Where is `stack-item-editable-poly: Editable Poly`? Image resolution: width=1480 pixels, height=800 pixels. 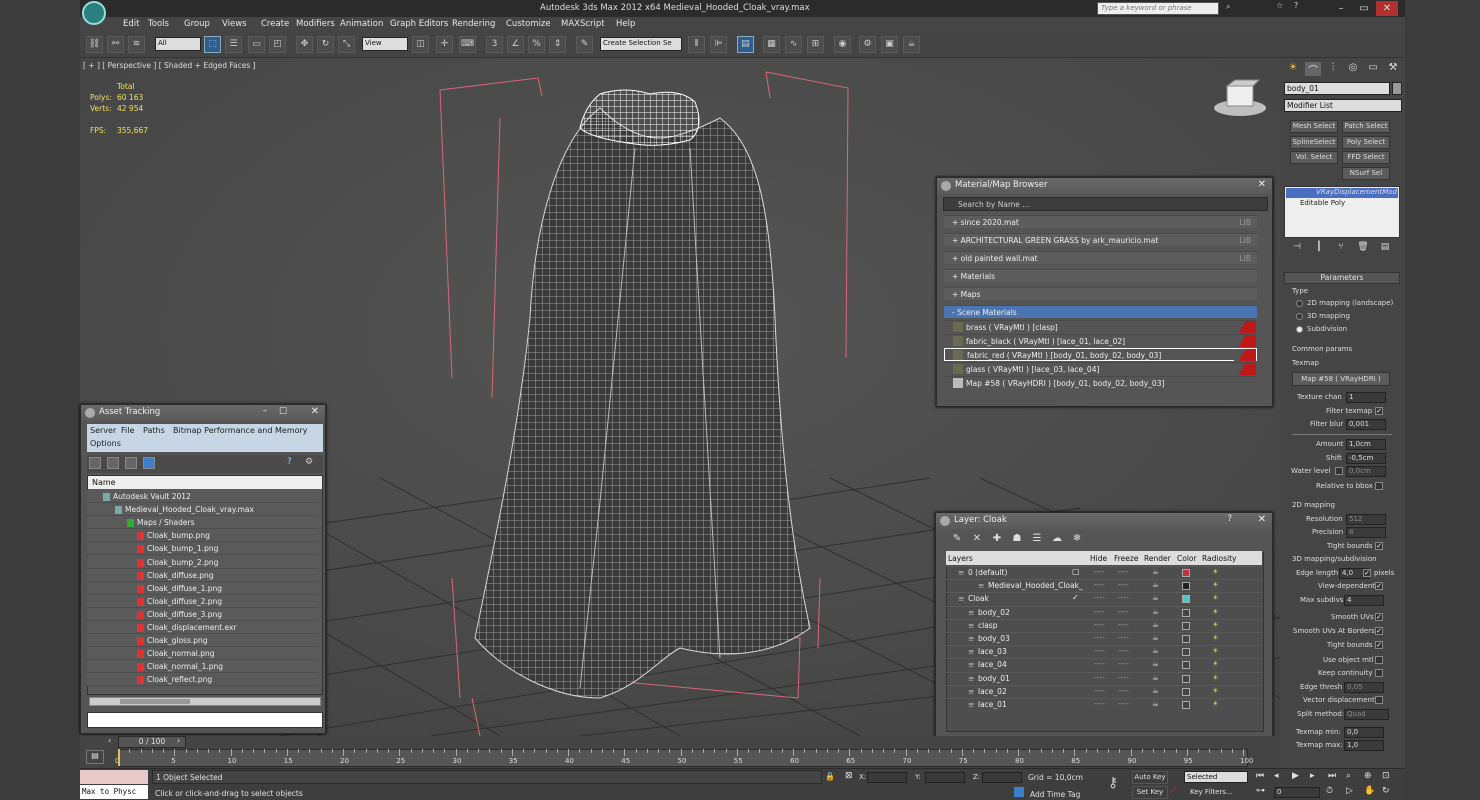
stack-item-editable-poly: Editable Poly is located at coordinates (1342, 204).